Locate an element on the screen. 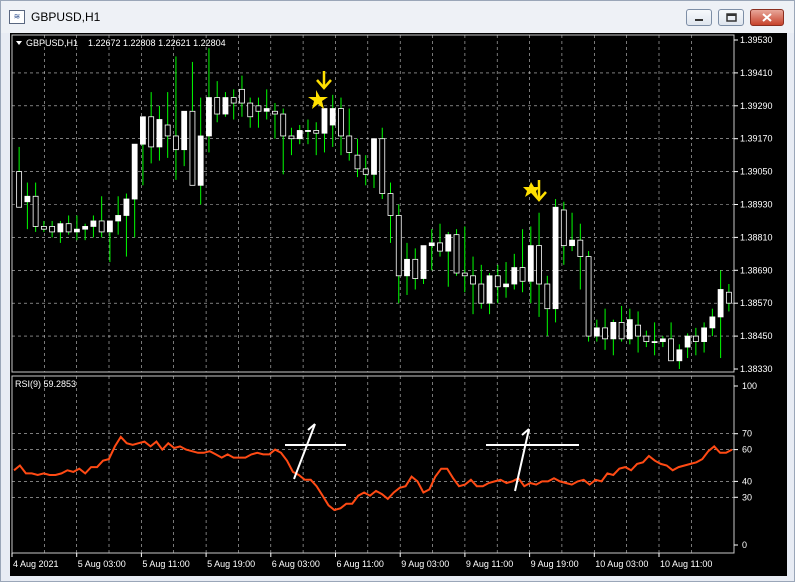 This screenshot has width=795, height=582. time-tick-label: 6 Aug 03:00 is located at coordinates (296, 564).